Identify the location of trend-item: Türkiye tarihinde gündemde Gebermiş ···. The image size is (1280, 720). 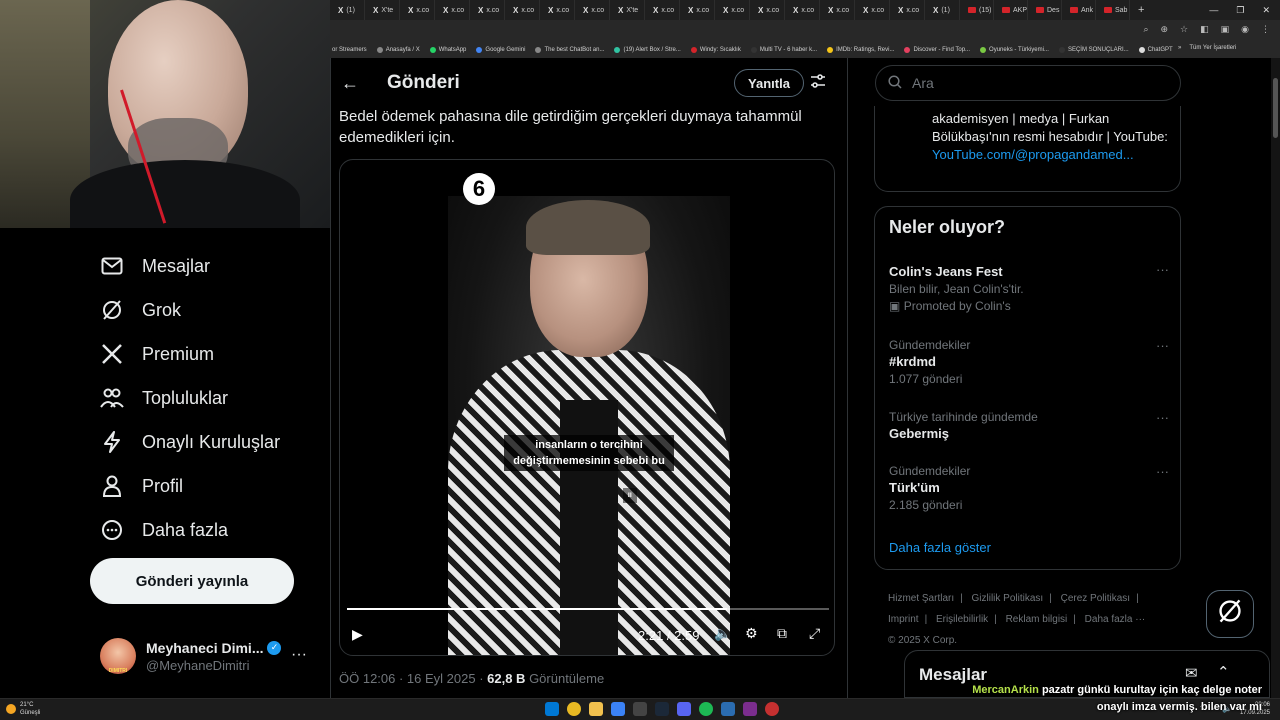
(1029, 425).